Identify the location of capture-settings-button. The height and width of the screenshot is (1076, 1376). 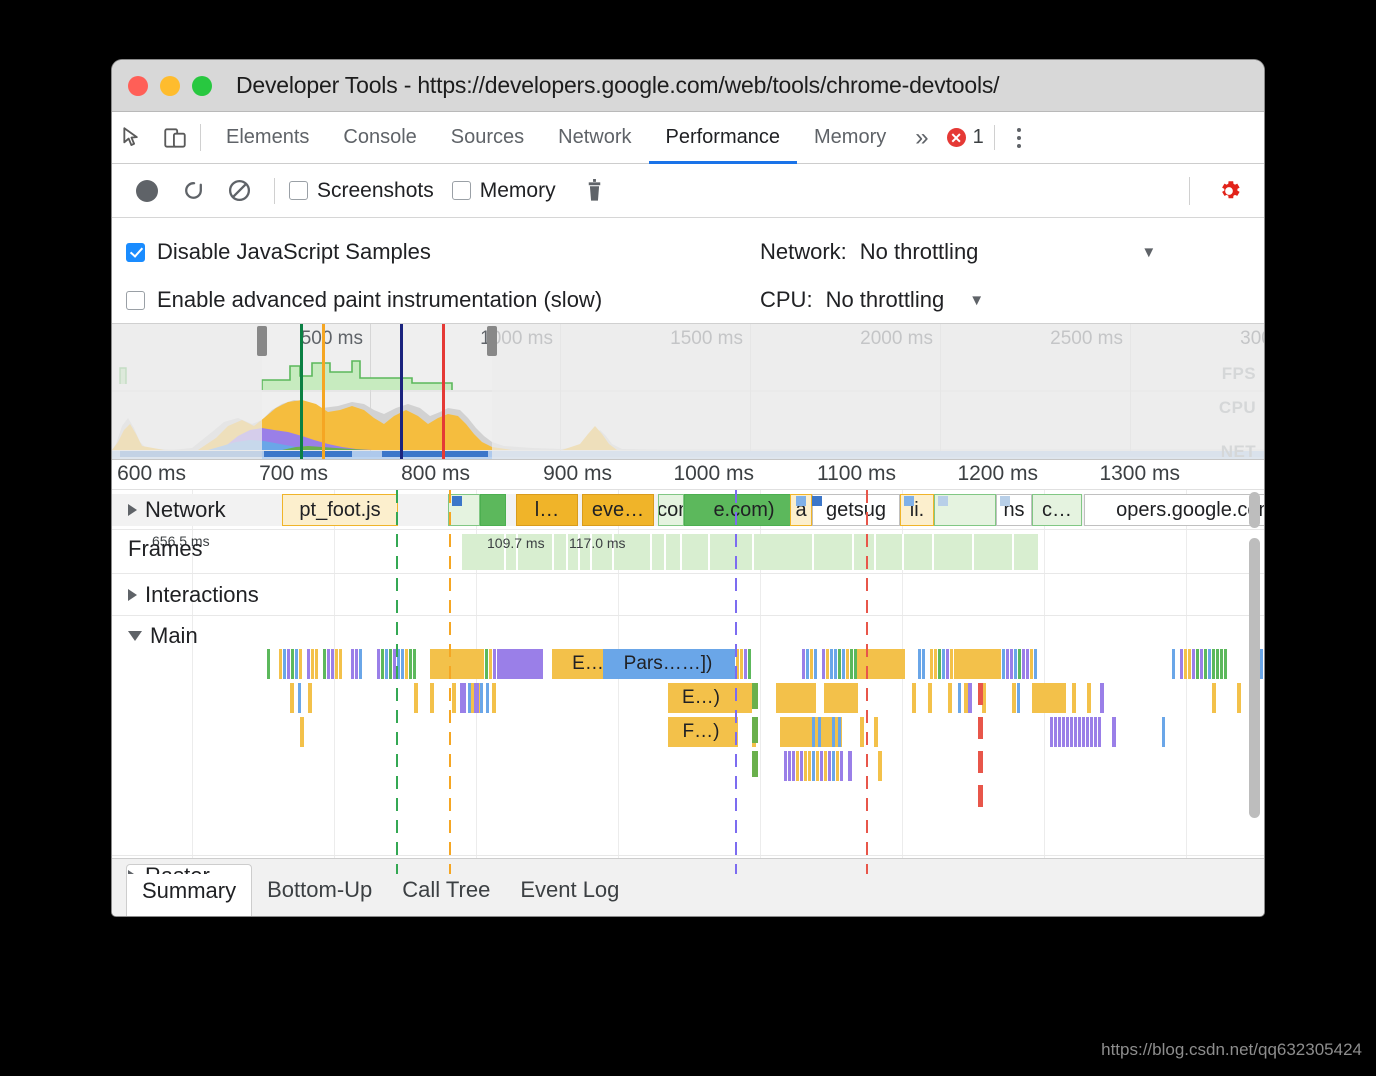
(1229, 191).